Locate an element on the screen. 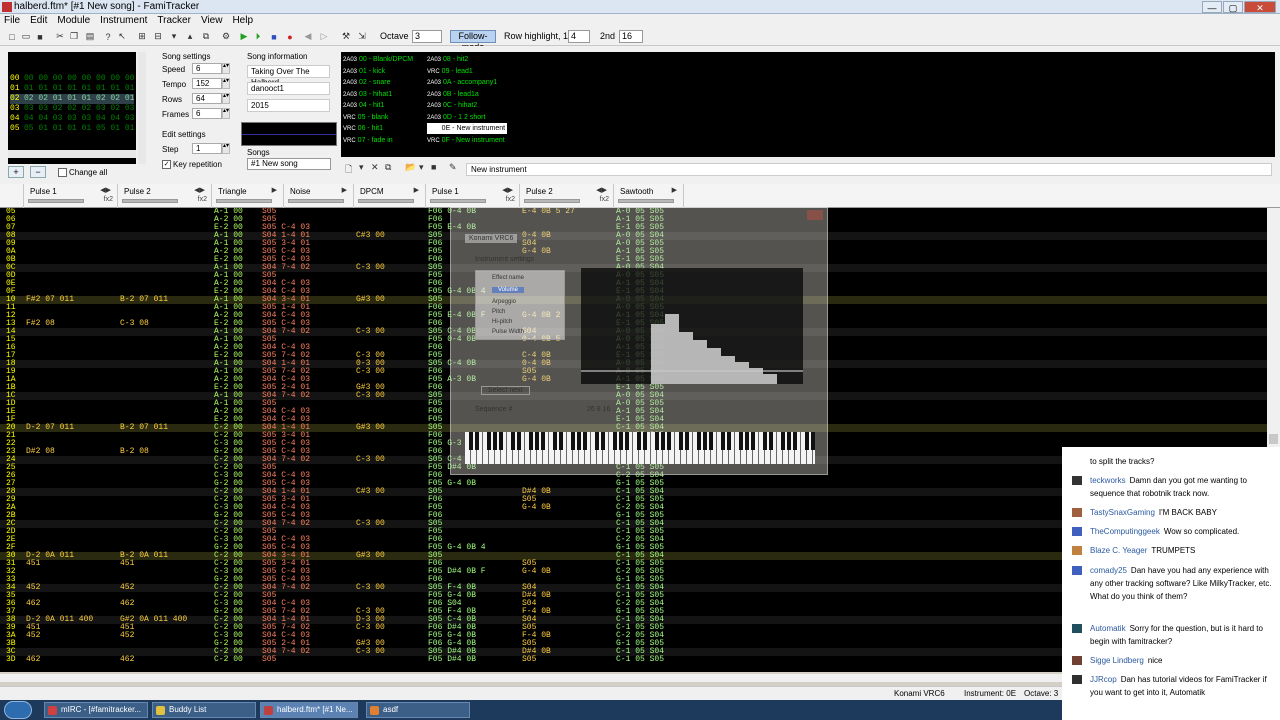 The height and width of the screenshot is (720, 1280). instrument-item: 2A03 0A - accompany1 is located at coordinates (462, 82).